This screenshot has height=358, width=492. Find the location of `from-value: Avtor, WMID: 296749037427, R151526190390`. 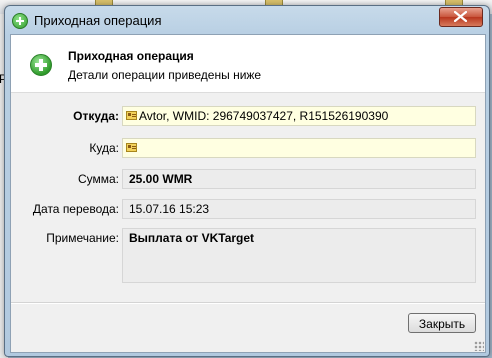

from-value: Avtor, WMID: 296749037427, R151526190390 is located at coordinates (264, 116).